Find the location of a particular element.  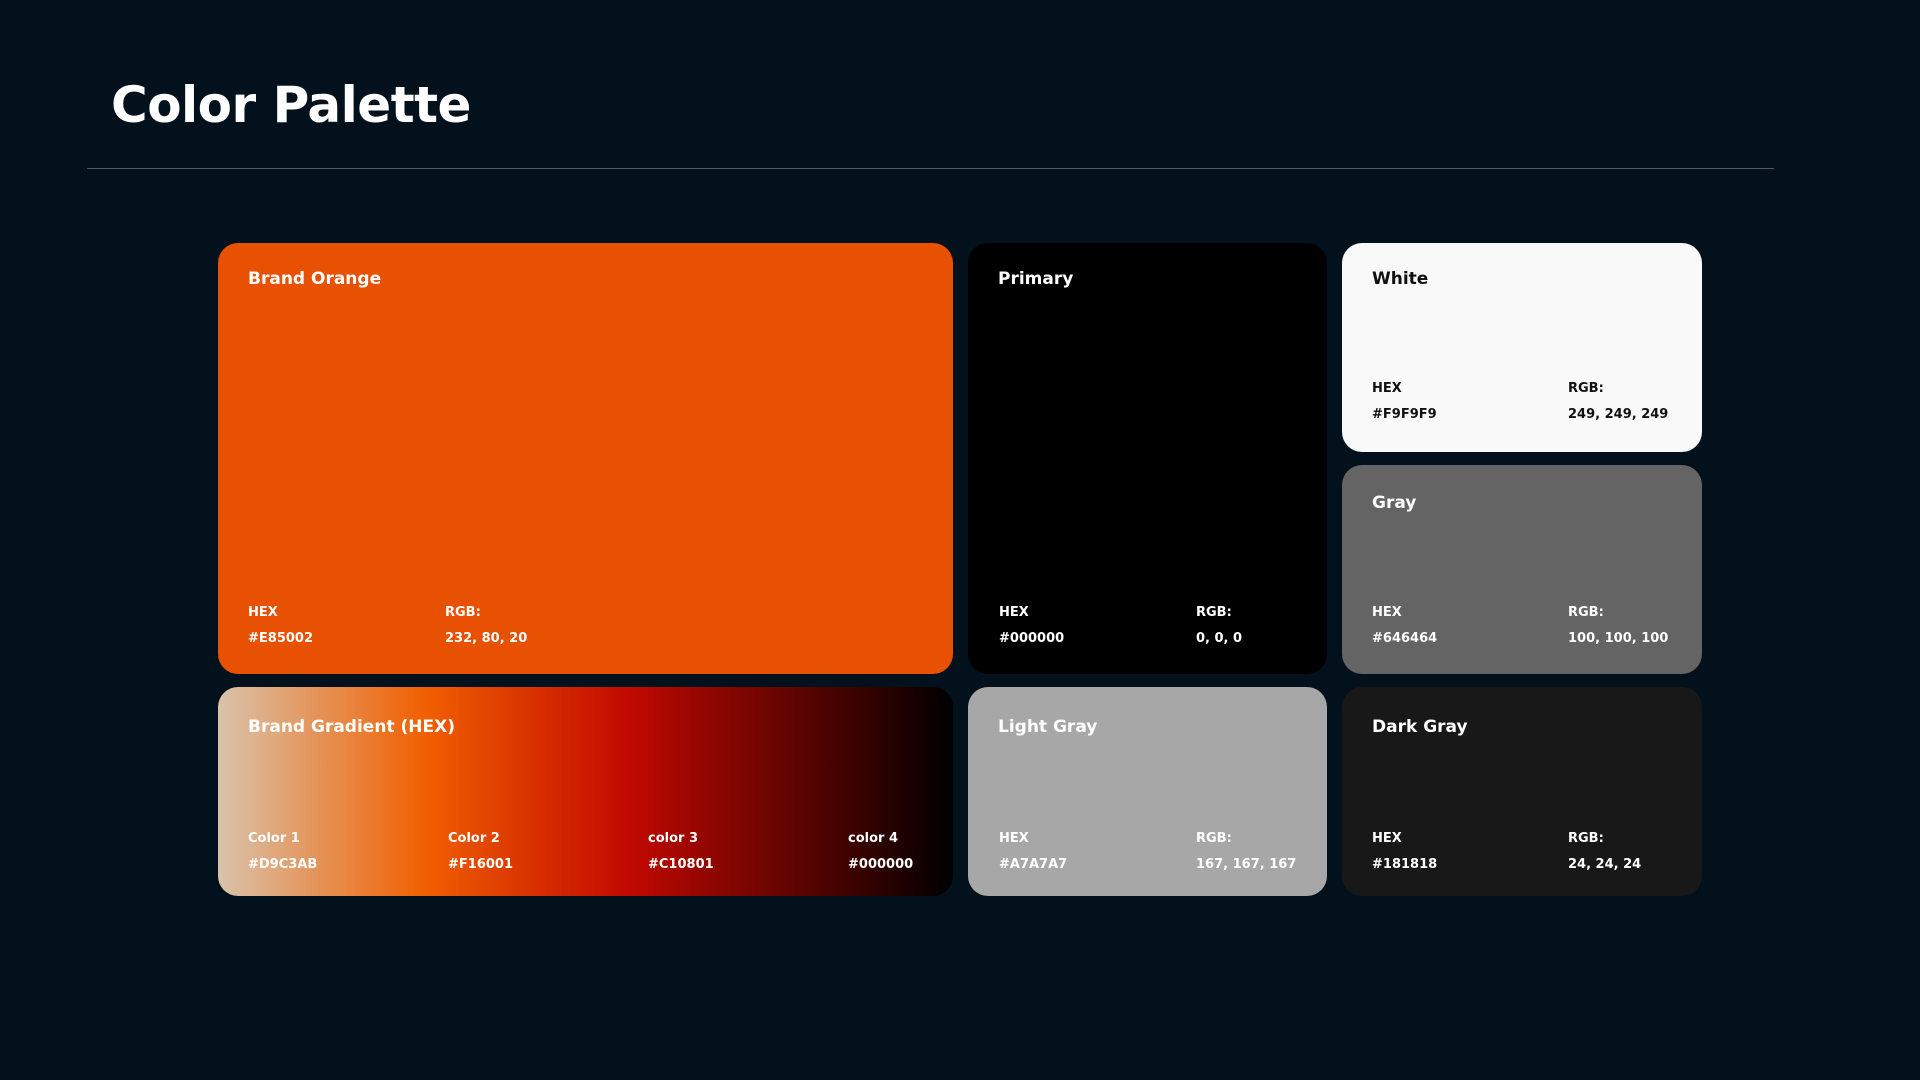

hex-value: #000000 is located at coordinates (1032, 638).